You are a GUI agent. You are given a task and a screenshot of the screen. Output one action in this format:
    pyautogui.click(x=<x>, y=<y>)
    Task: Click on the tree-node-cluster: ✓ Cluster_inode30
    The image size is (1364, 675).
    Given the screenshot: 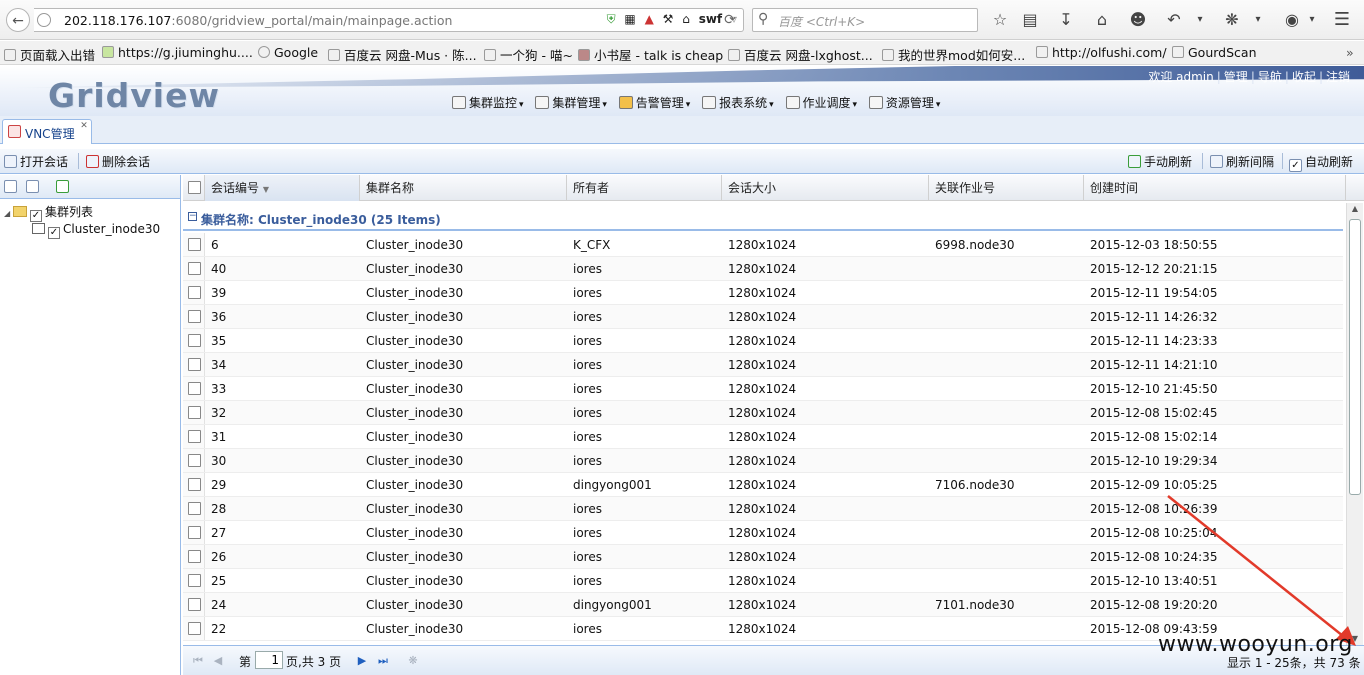 What is the action you would take?
    pyautogui.click(x=96, y=230)
    